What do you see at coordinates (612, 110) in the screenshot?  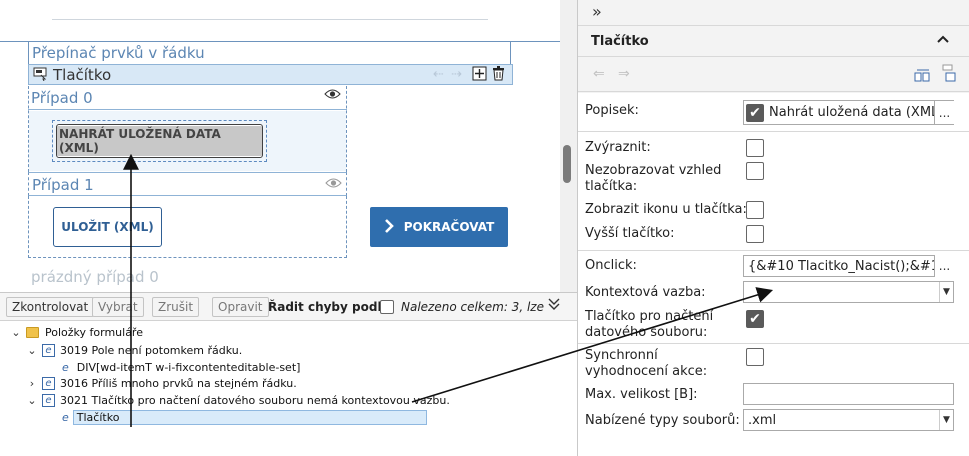 I see `popisek-label: Popisek:` at bounding box center [612, 110].